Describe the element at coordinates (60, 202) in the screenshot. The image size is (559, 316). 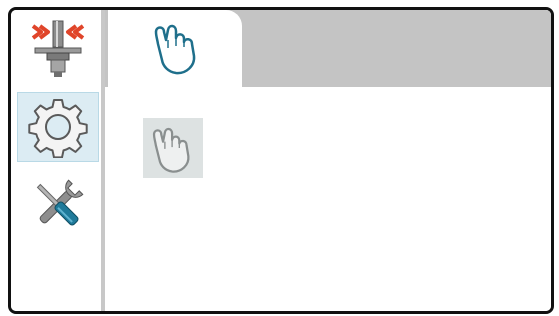
I see `tools-icon` at that location.